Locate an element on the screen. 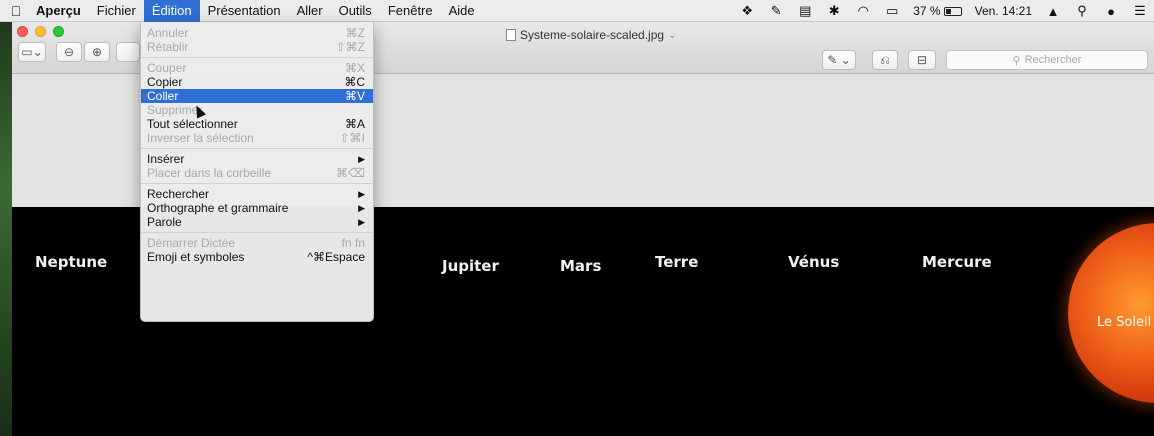 This screenshot has height=436, width=1154. menu-item-label: Tout sélectionner is located at coordinates (192, 124).